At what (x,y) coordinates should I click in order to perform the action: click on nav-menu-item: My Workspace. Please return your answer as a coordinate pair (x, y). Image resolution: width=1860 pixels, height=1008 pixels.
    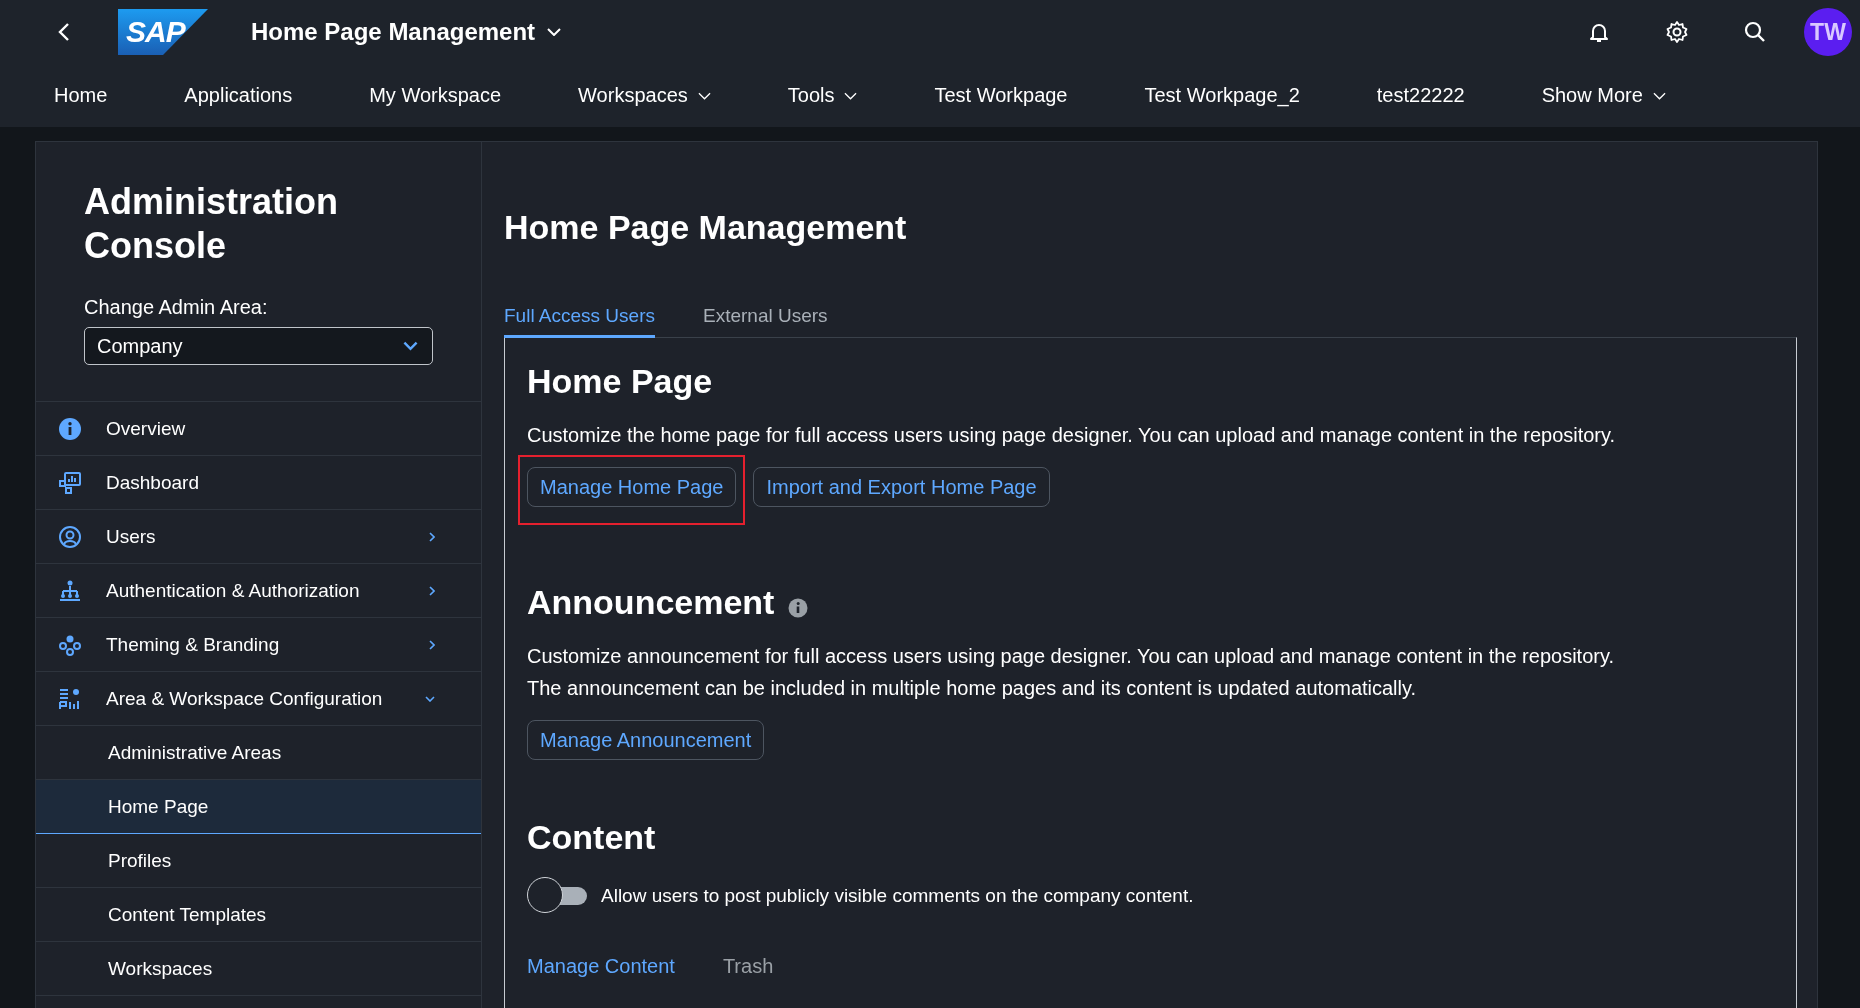
    Looking at the image, I should click on (435, 95).